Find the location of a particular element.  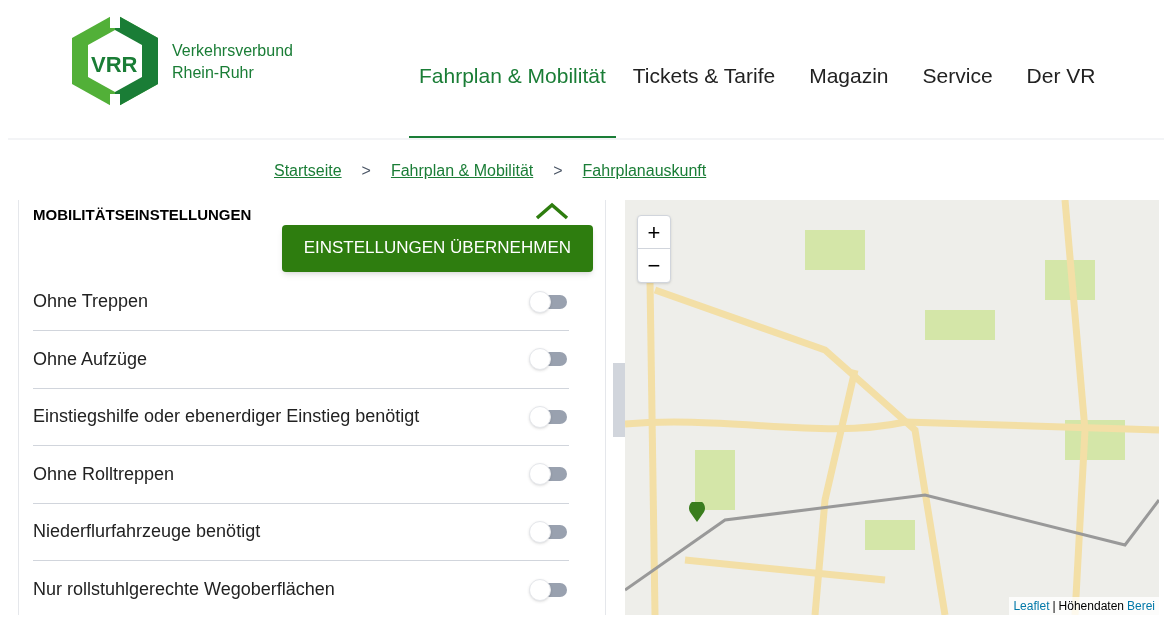

nav-link: Service is located at coordinates (957, 99).